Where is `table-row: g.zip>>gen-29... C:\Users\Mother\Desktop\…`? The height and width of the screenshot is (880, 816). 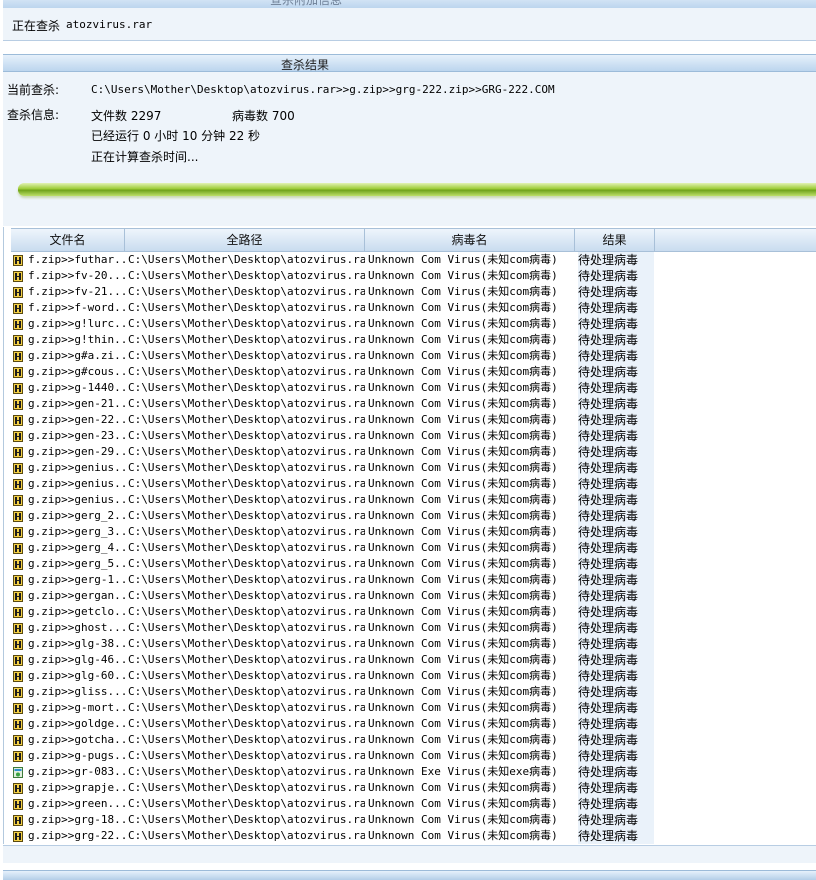
table-row: g.zip>>gen-29... C:\Users\Mother\Desktop\… is located at coordinates (413, 452).